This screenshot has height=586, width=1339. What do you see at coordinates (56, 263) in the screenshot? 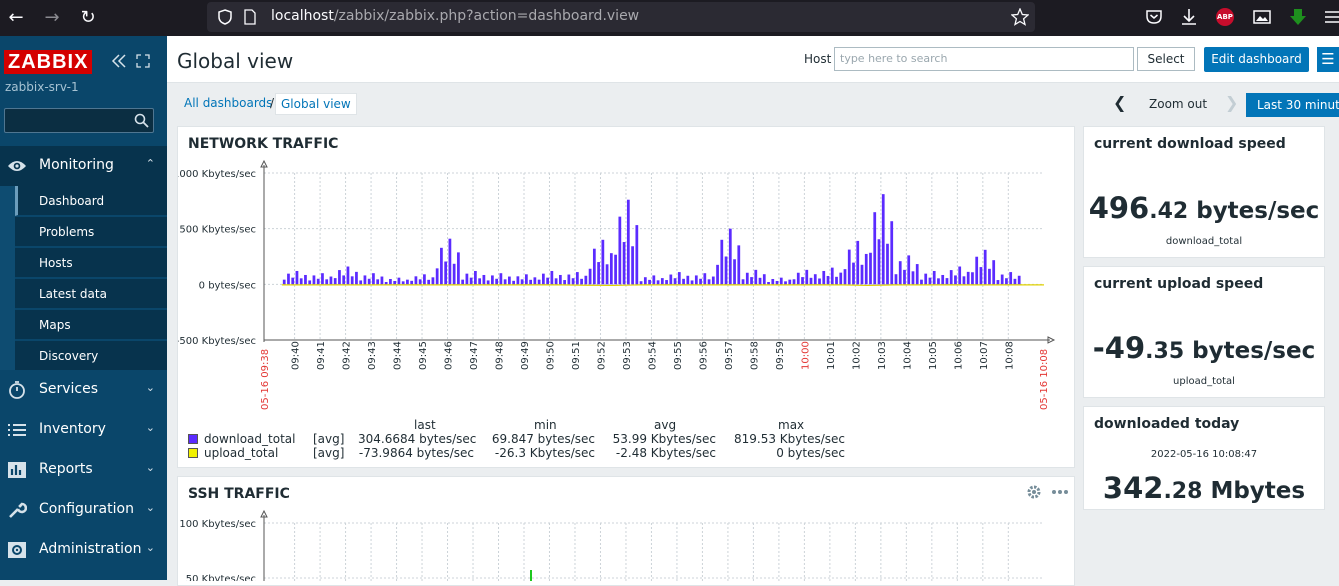
I see `sidebar-subitem-label: Hosts` at bounding box center [56, 263].